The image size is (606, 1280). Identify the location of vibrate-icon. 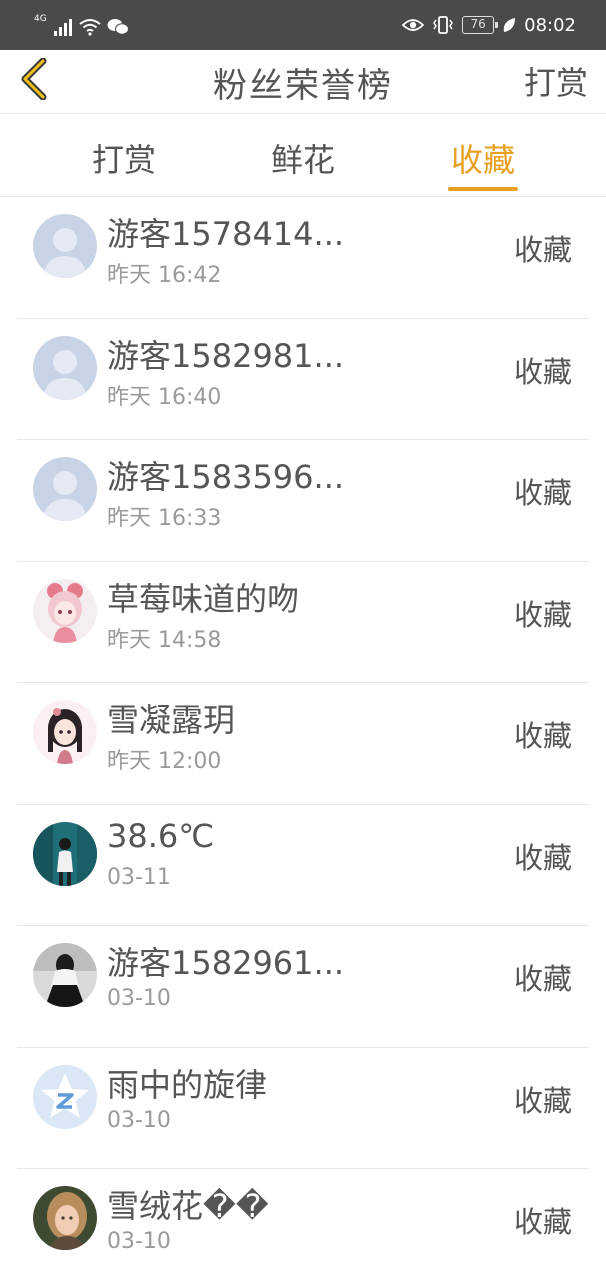
(443, 25).